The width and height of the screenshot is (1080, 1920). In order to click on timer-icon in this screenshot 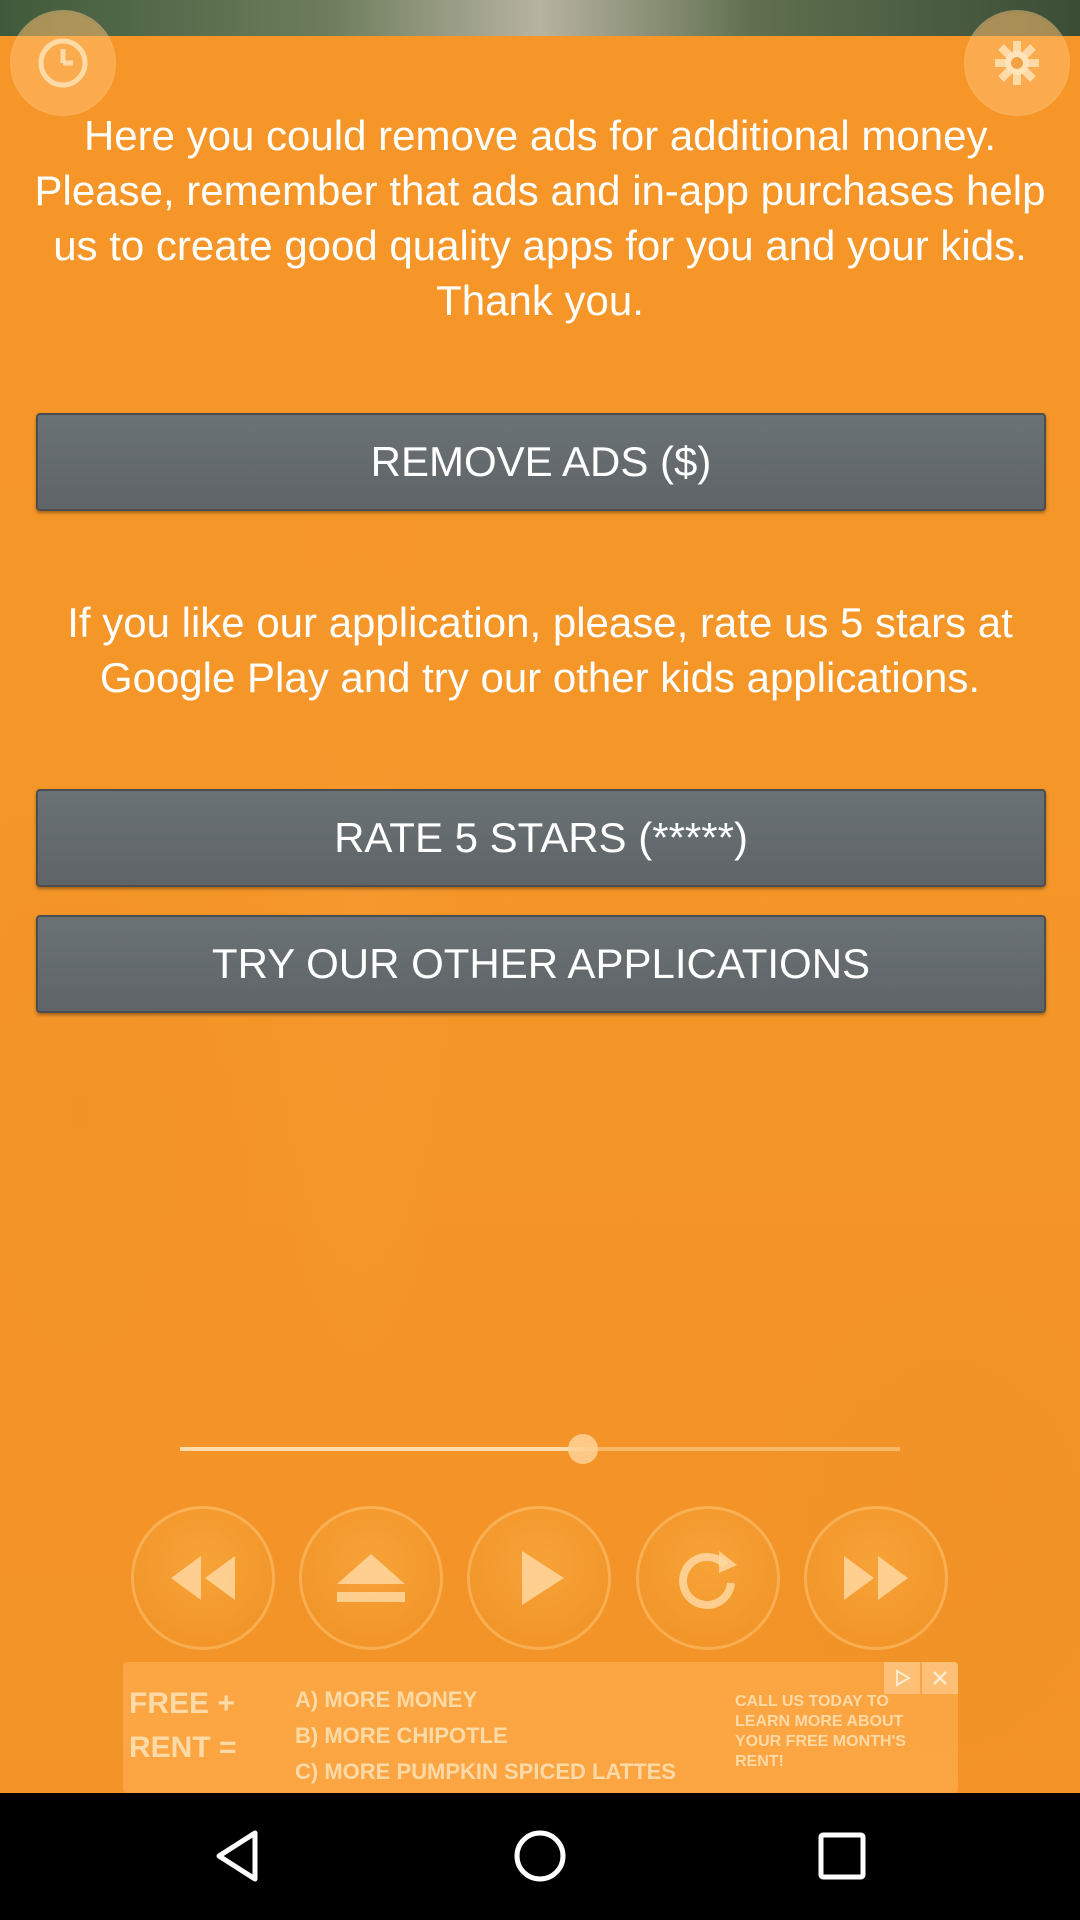, I will do `click(63, 63)`.